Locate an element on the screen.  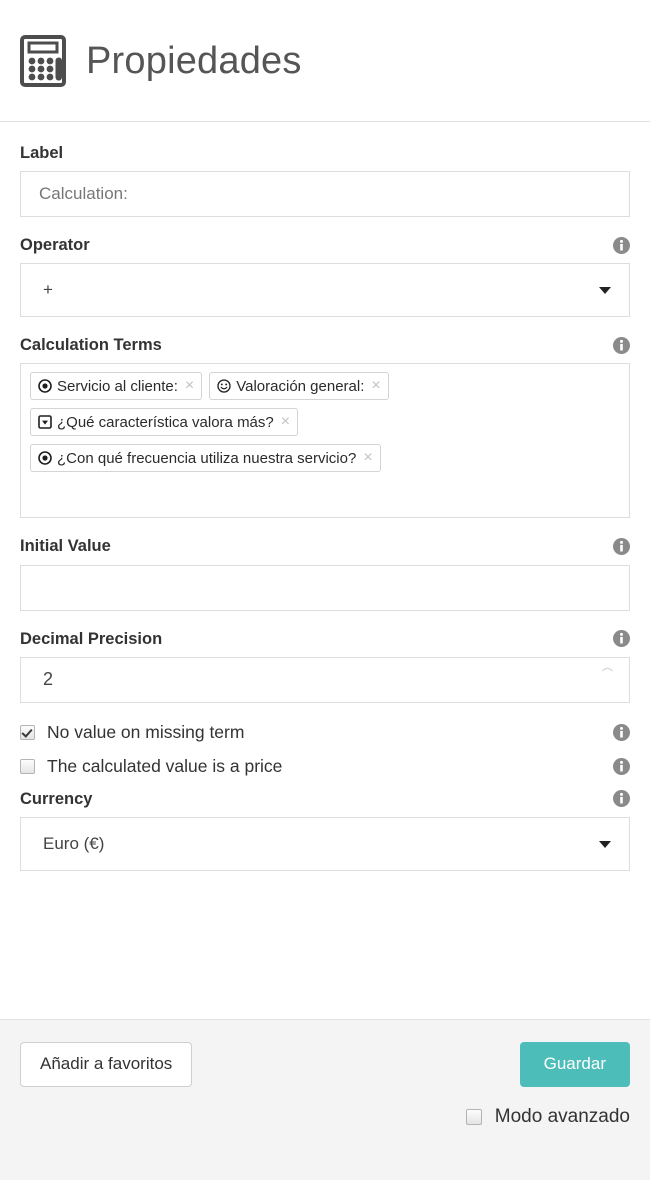
field-initial-value: Initial Value is located at coordinates (325, 574).